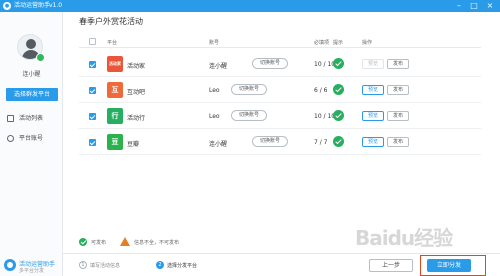 This screenshot has width=500, height=276. I want to click on username: 连小醒, so click(31, 74).